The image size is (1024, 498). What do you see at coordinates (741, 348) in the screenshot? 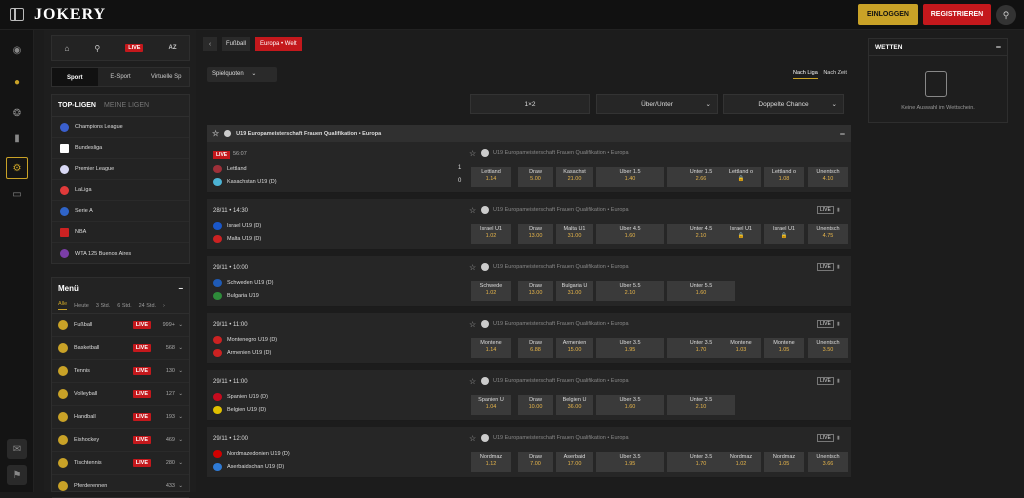
I see `odd-button: Montene 1.03` at bounding box center [741, 348].